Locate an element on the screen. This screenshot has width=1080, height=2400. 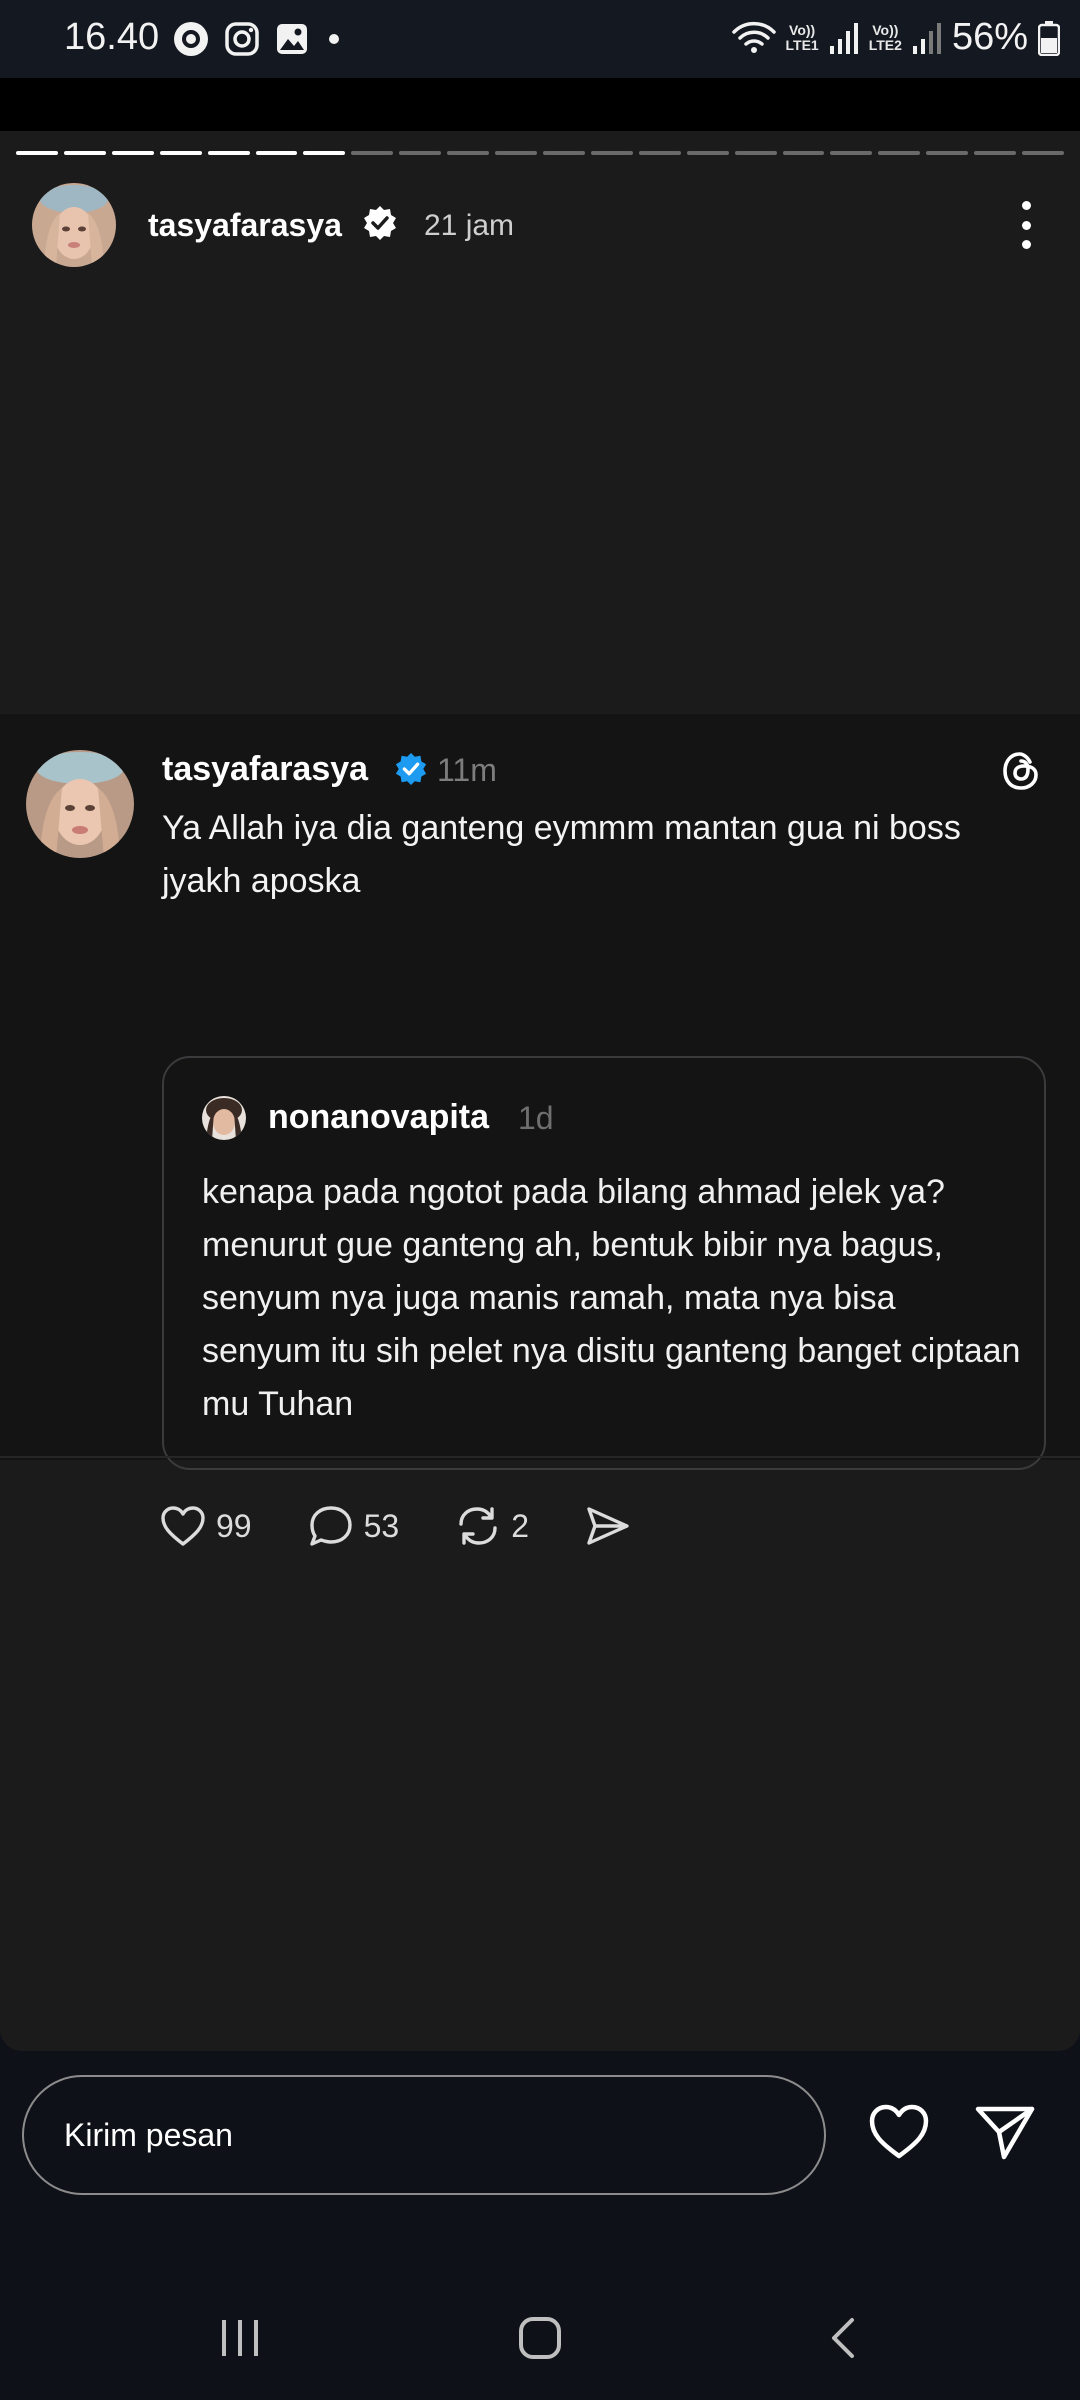
threads-notification-icon is located at coordinates (191, 39).